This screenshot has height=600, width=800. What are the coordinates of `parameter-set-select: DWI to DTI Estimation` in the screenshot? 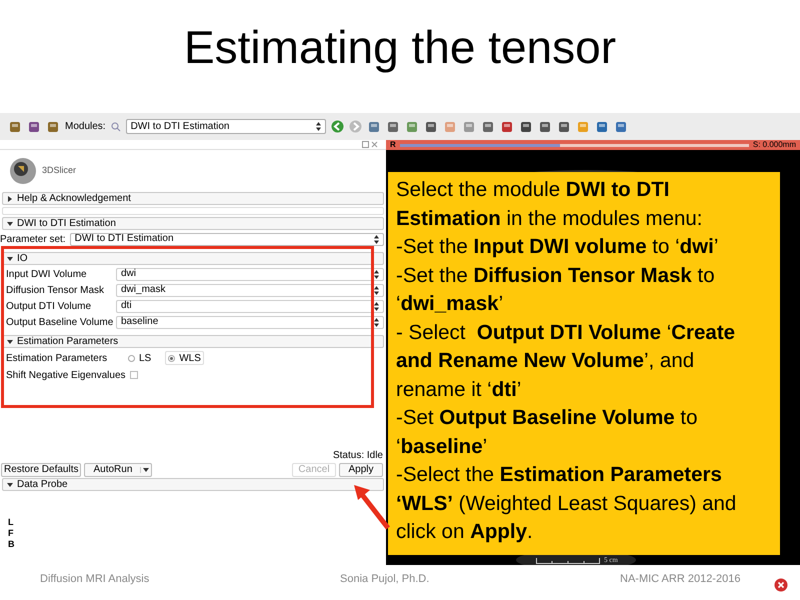 It's located at (227, 239).